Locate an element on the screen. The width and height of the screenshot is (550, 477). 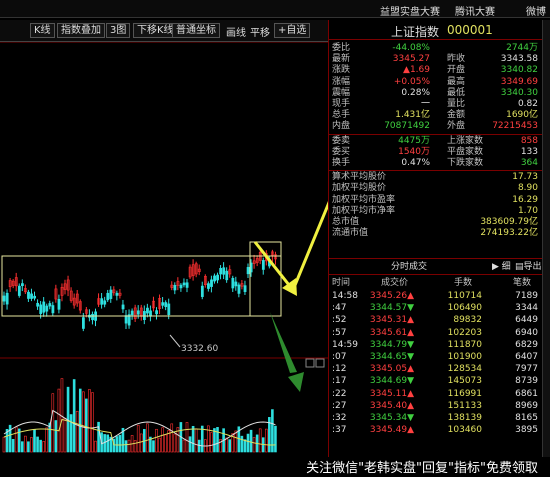
quote-value: 3340.82 is located at coordinates (519, 70).